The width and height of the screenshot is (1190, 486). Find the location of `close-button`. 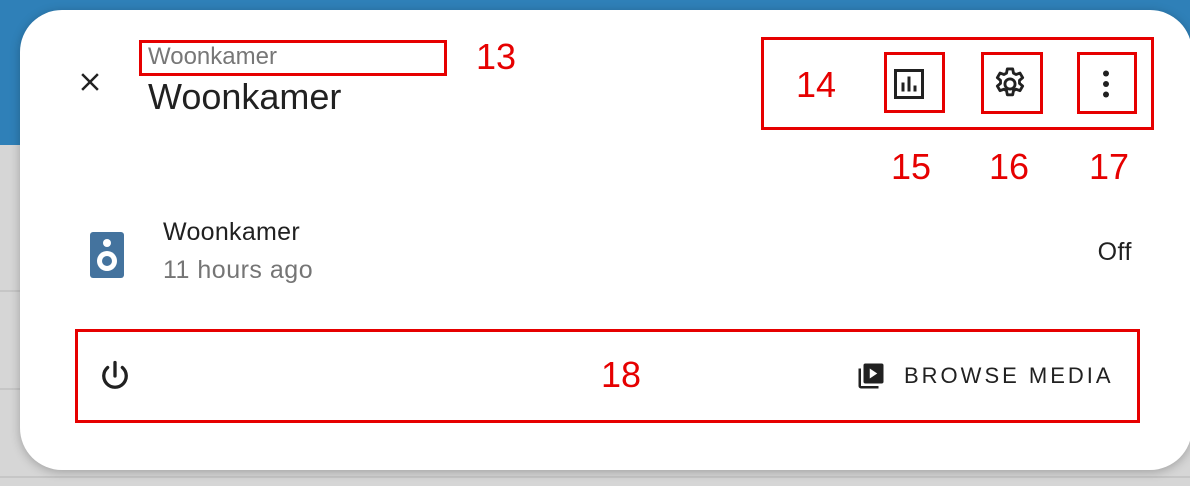

close-button is located at coordinates (90, 82).